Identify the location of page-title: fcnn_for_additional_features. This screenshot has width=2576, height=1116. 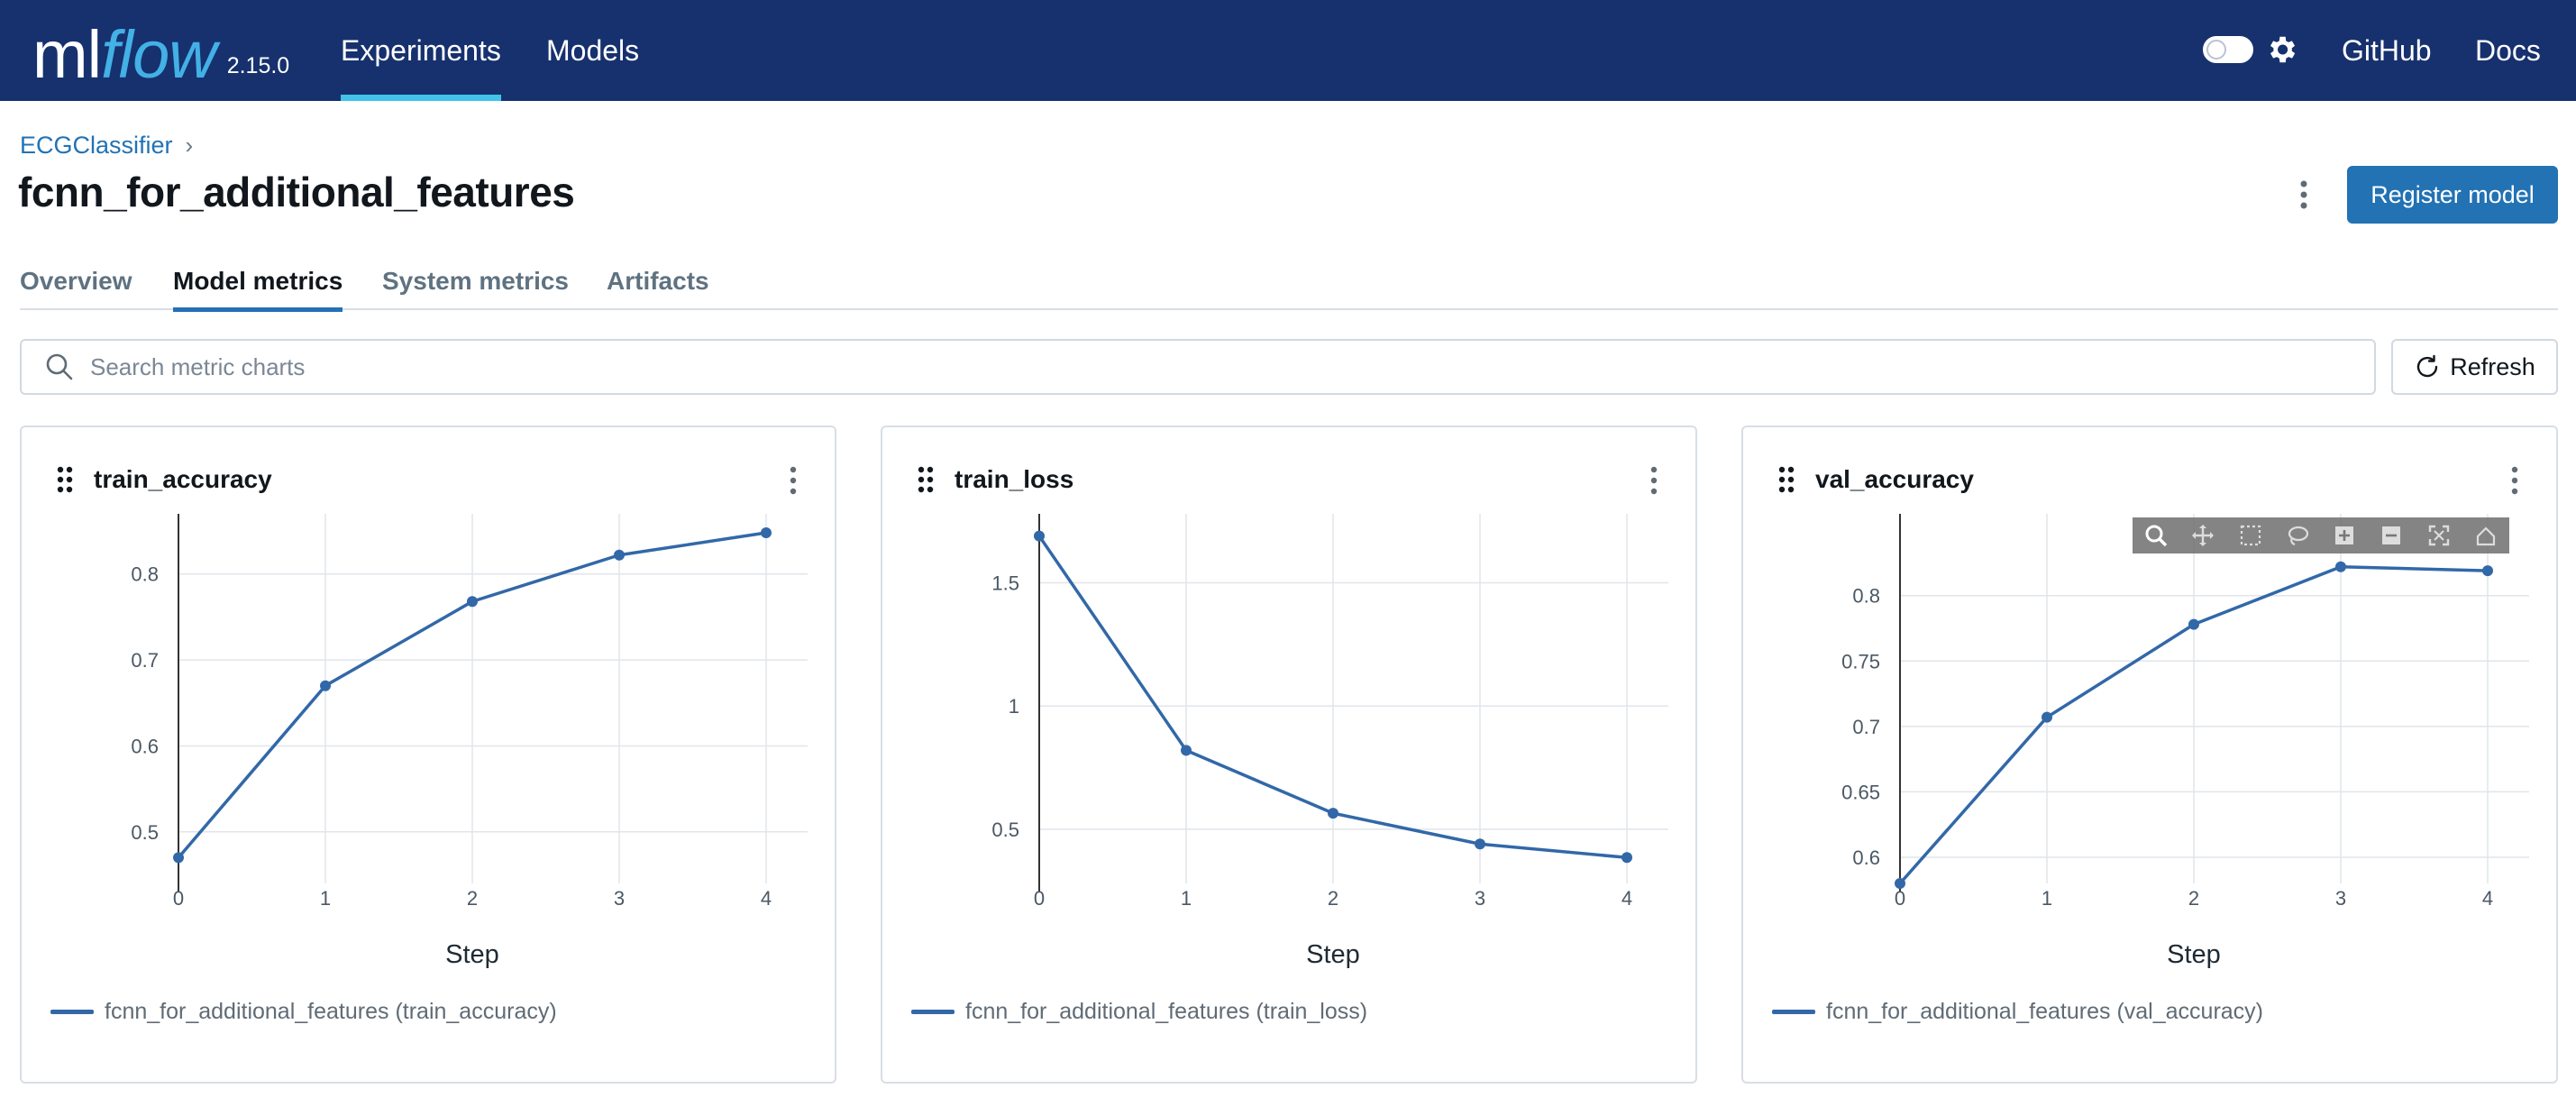
(296, 192).